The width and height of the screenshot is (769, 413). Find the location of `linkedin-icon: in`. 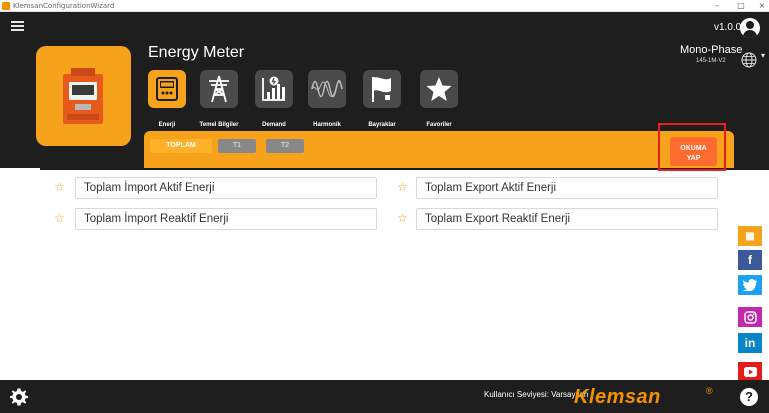

linkedin-icon: in is located at coordinates (750, 343).